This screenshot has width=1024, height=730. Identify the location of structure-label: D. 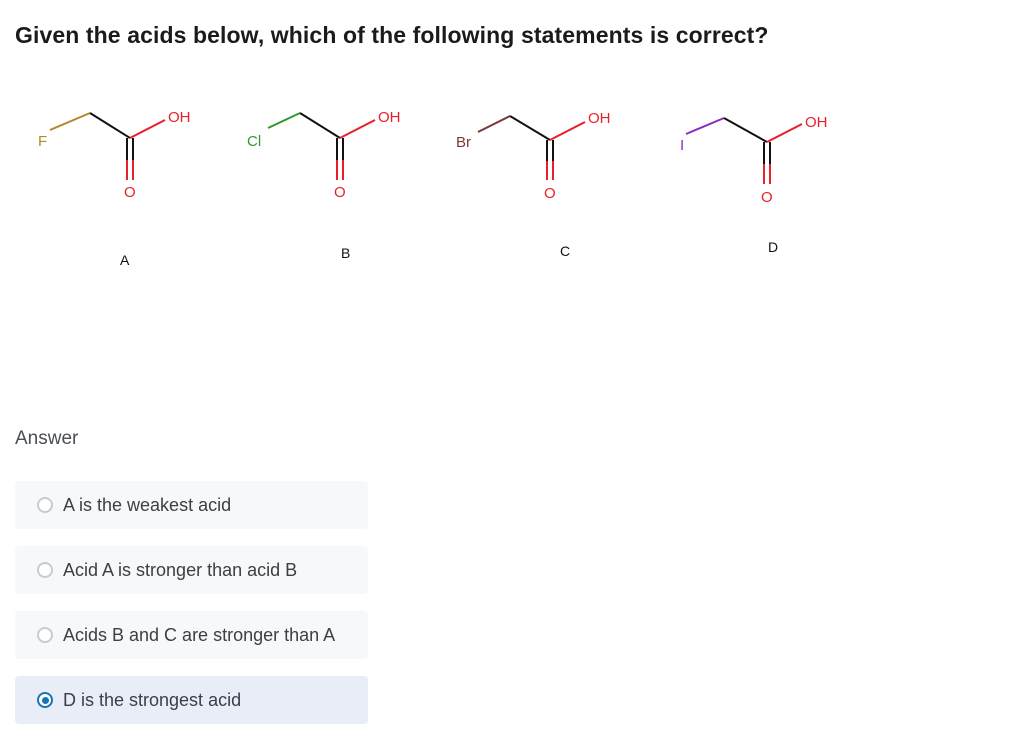
(773, 247).